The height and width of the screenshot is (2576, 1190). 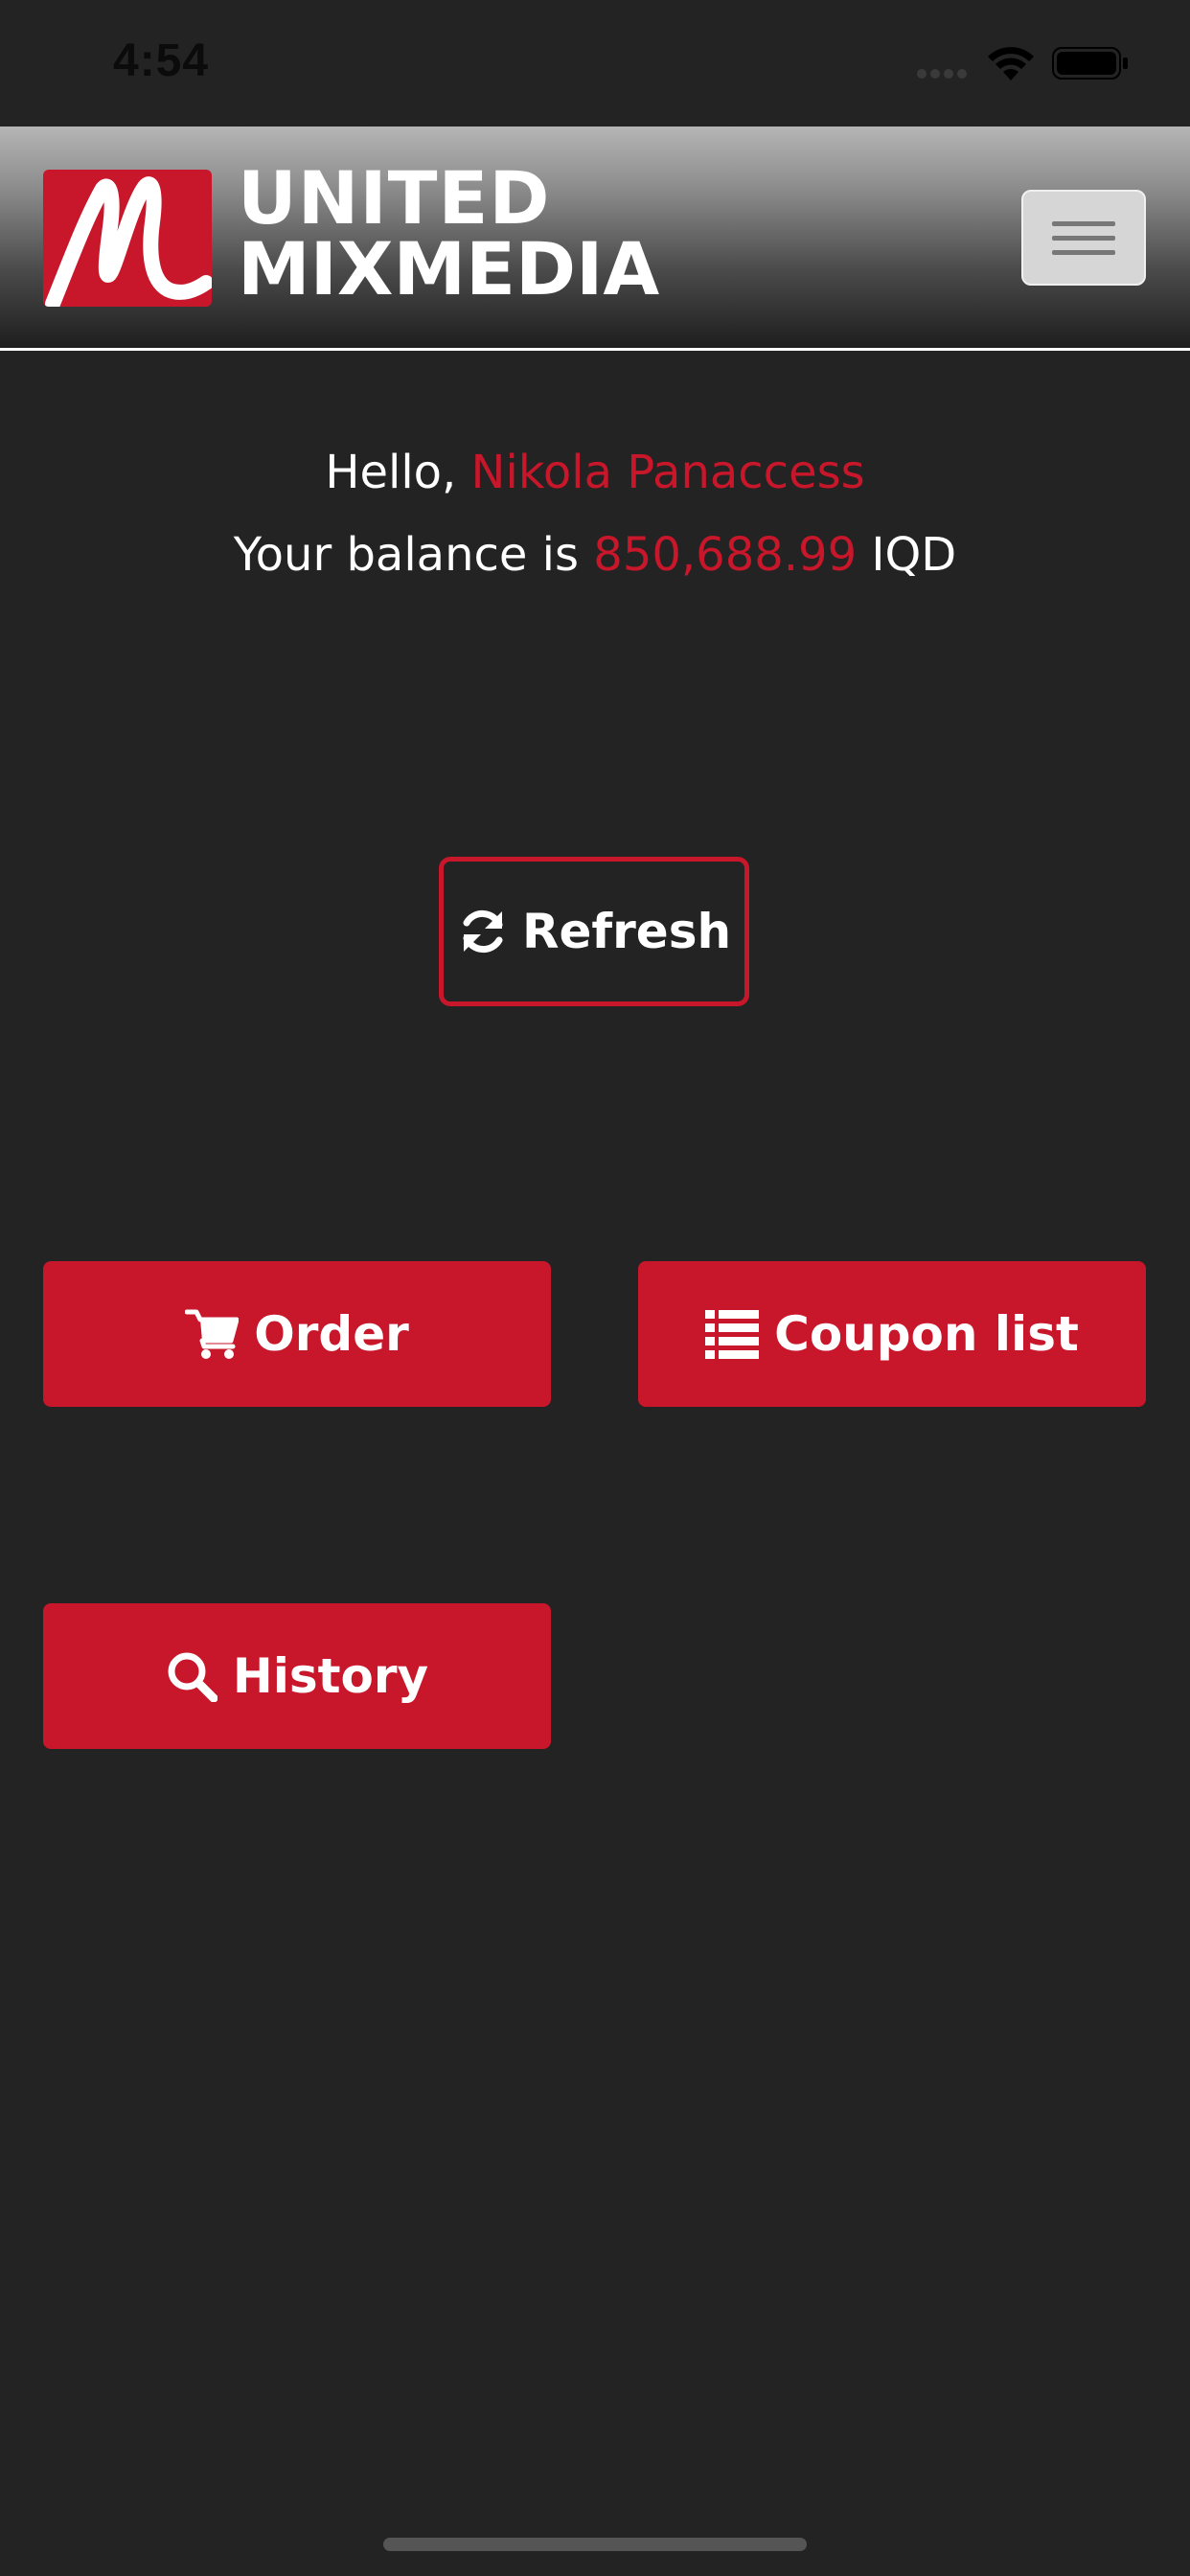 I want to click on status-time: 4:54, so click(x=162, y=60).